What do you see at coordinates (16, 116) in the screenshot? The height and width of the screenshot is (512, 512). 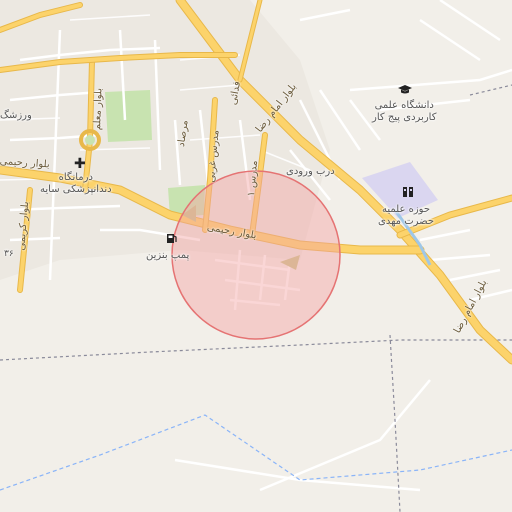 I see `varzeshgah-label: ورزشگ` at bounding box center [16, 116].